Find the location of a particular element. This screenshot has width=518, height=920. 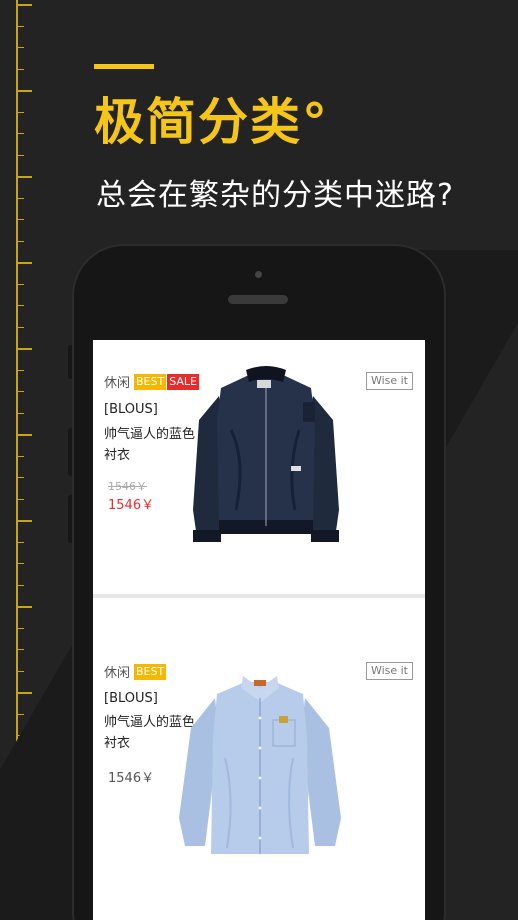

accent-bar is located at coordinates (124, 66).